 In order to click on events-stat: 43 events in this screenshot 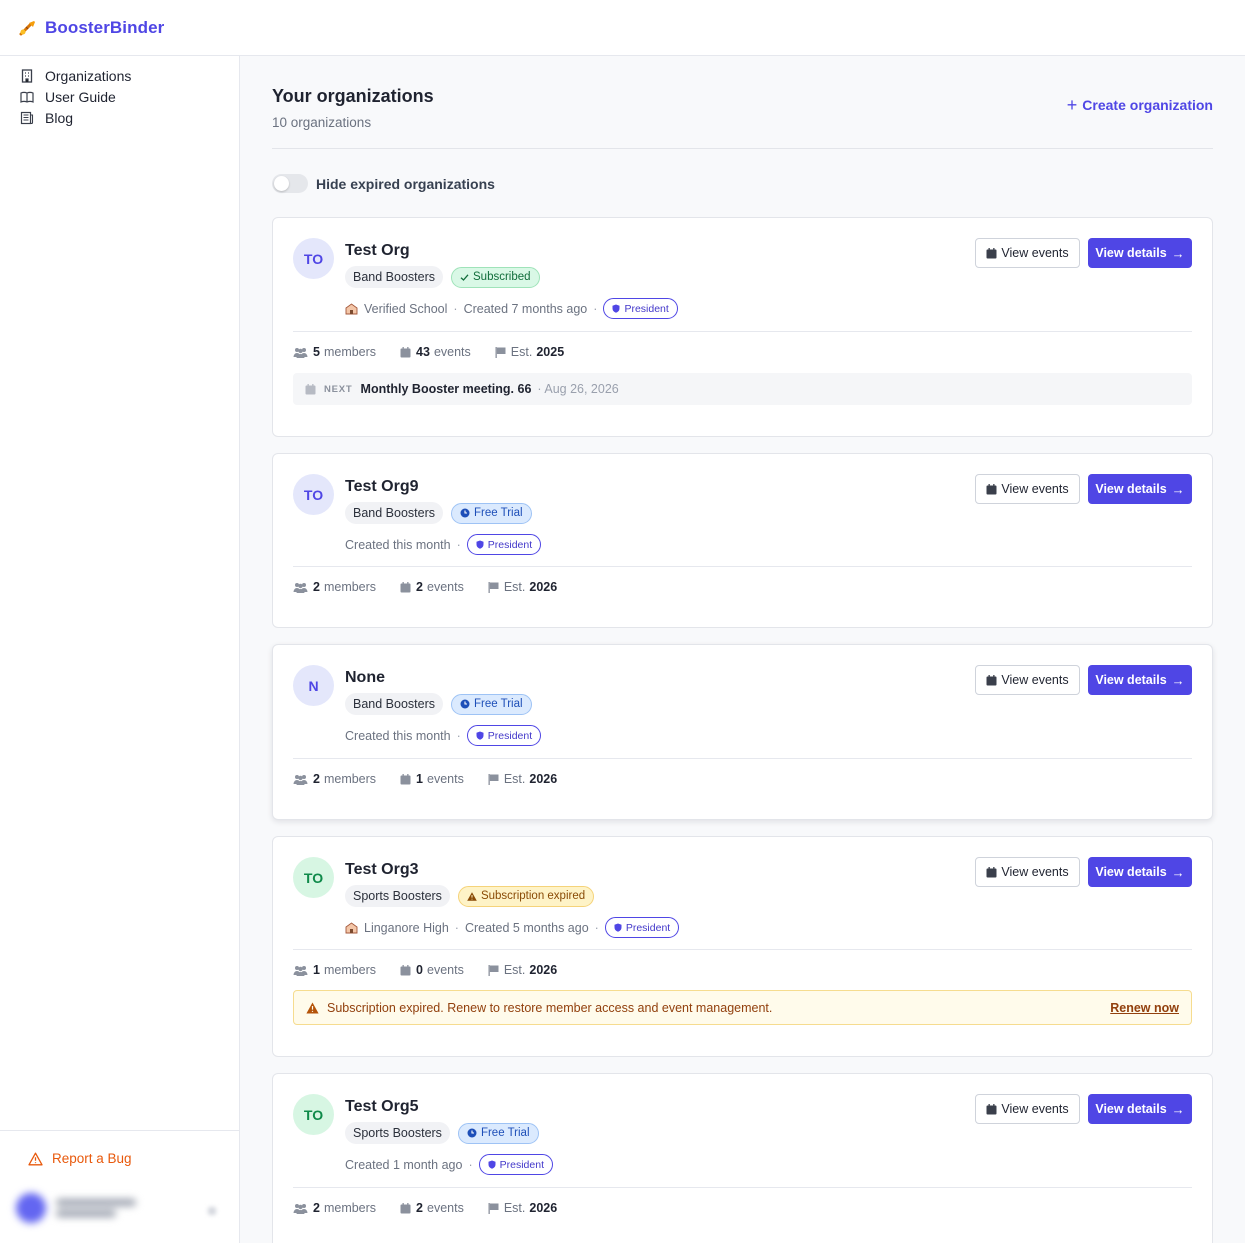, I will do `click(435, 352)`.